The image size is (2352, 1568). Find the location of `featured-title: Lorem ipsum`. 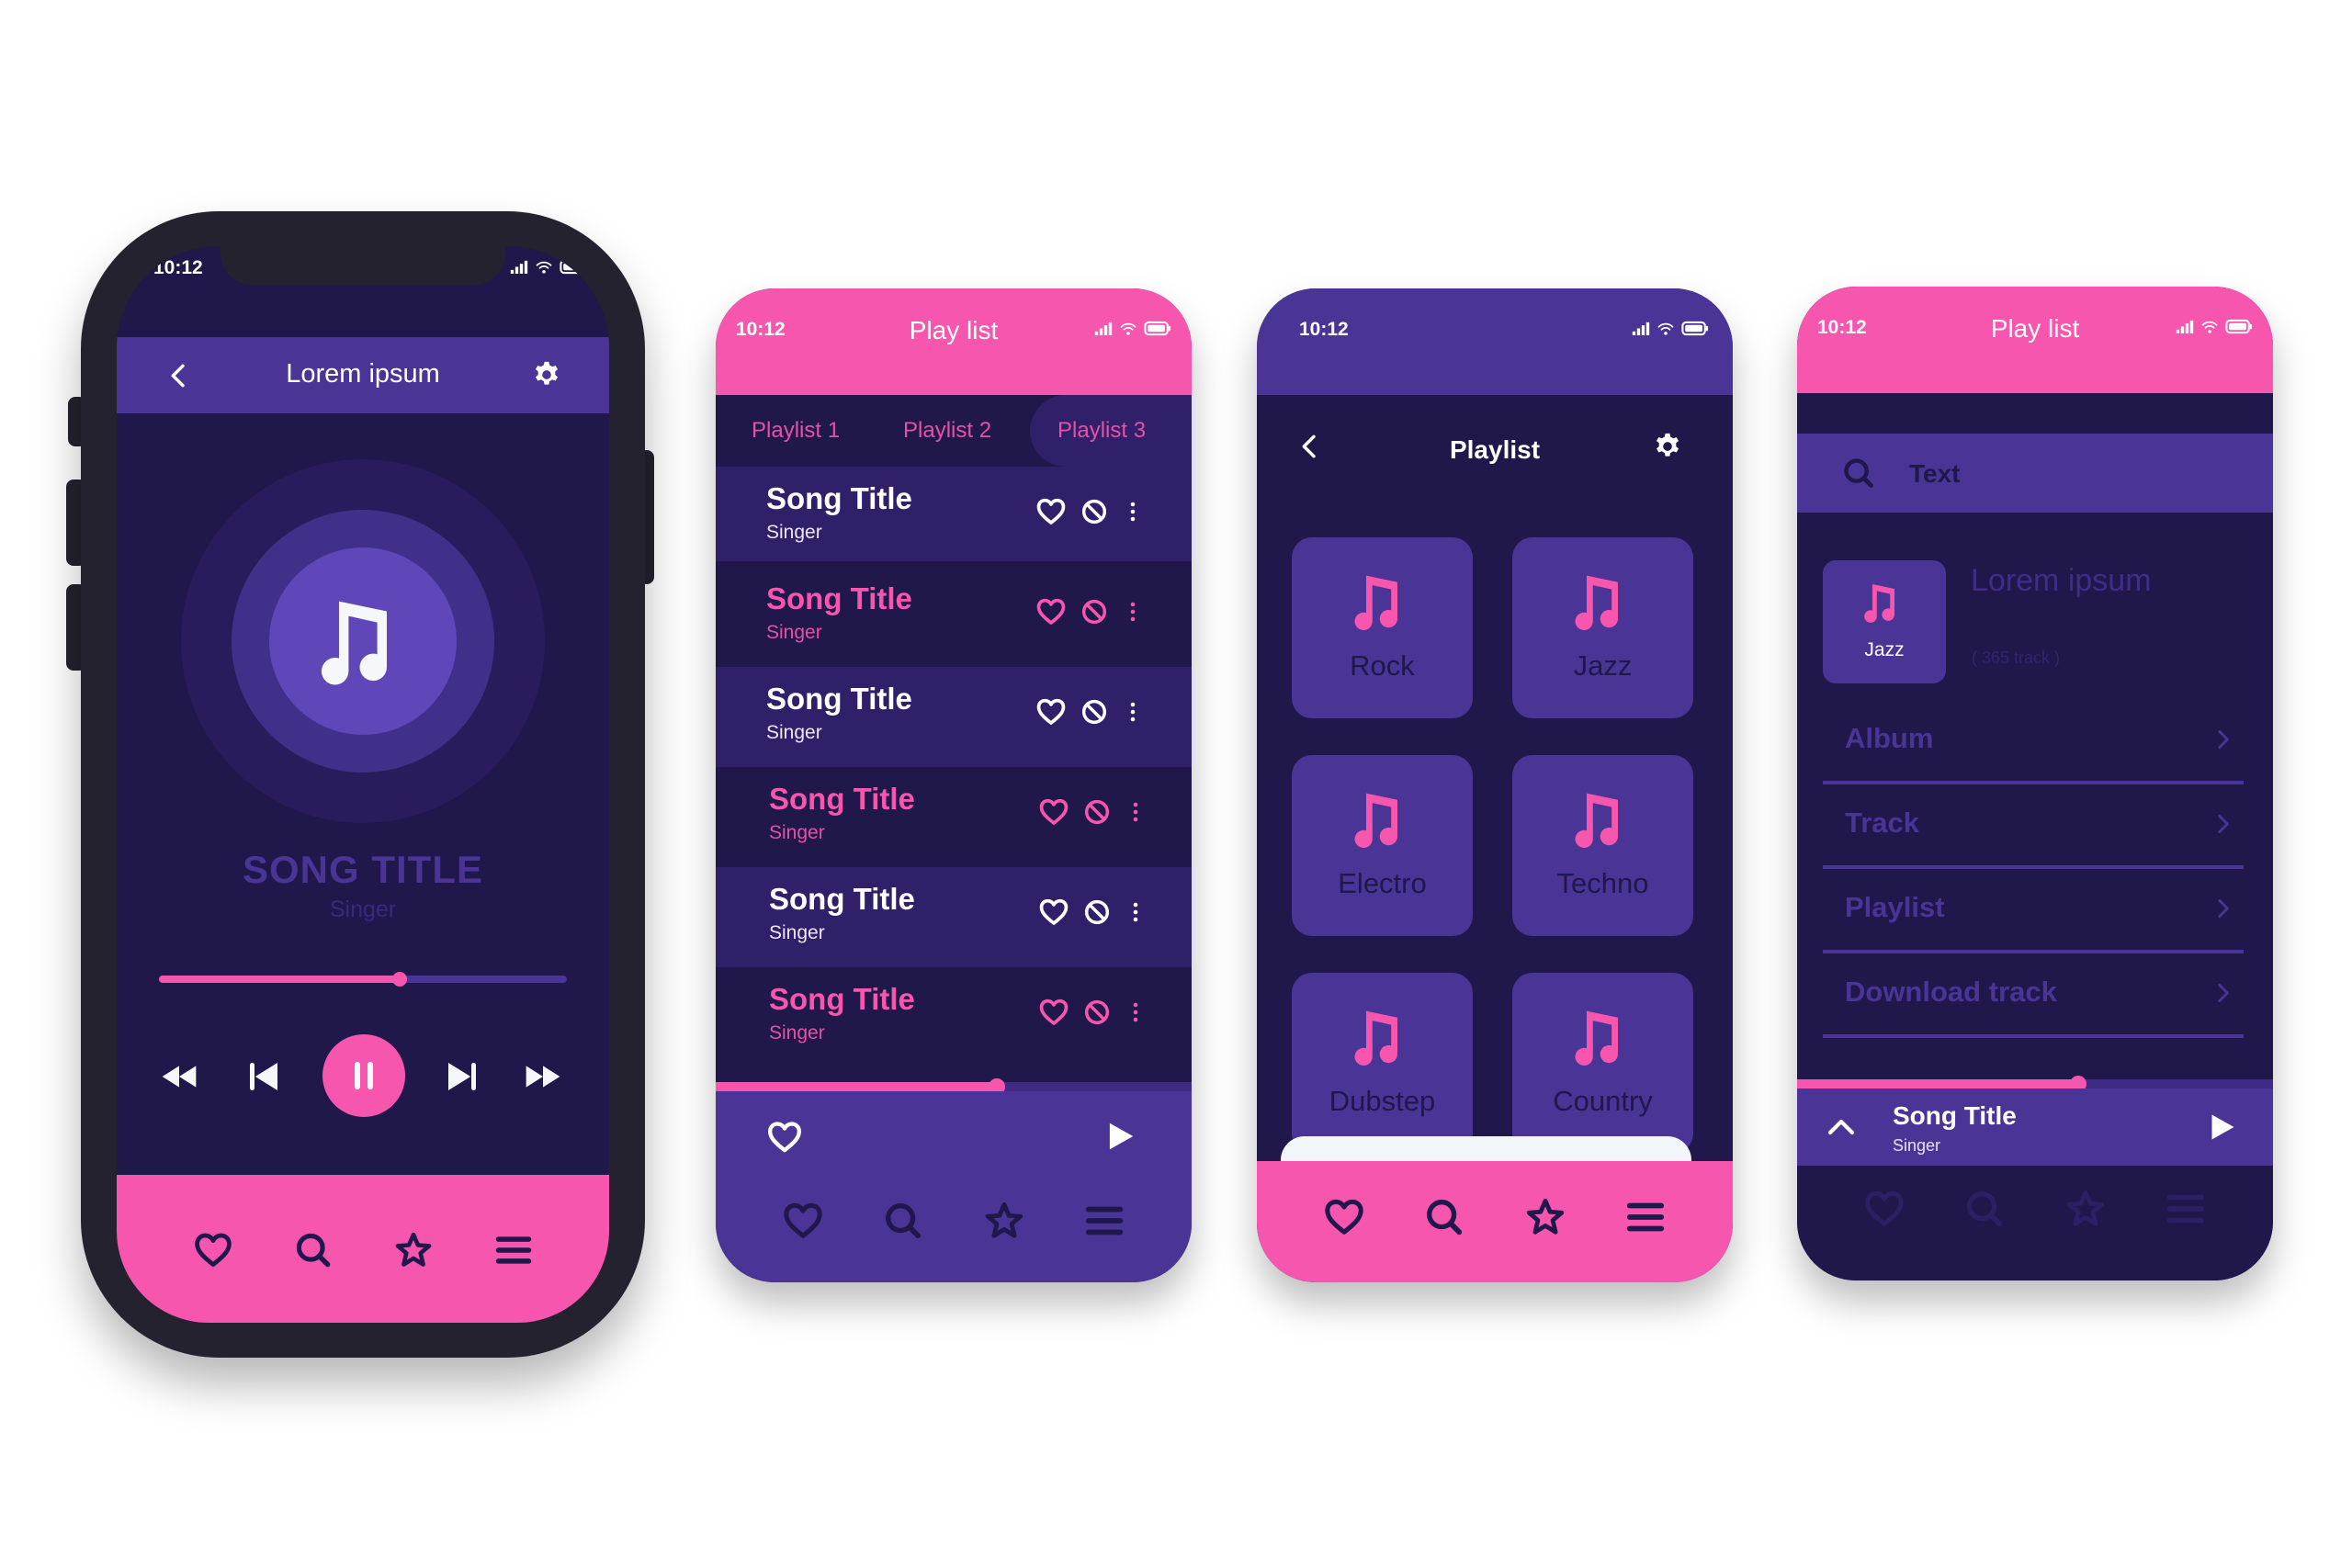

featured-title: Lorem ipsum is located at coordinates (2061, 581).